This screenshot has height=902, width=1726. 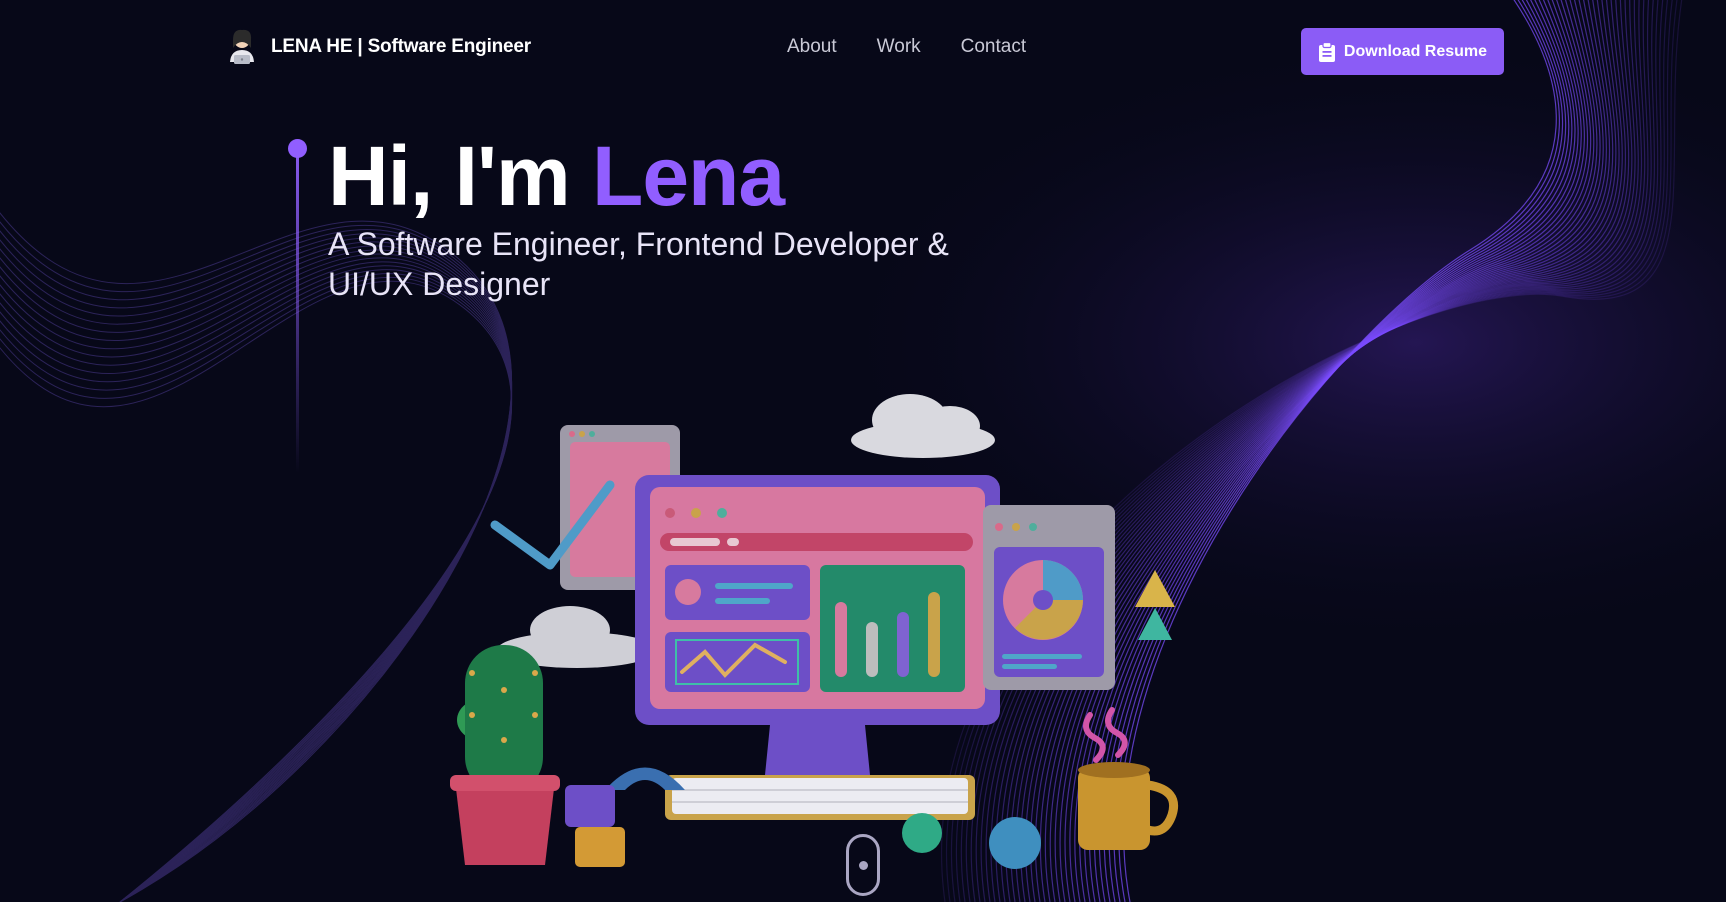 I want to click on download-resume-button: Download Resume, so click(x=1402, y=51).